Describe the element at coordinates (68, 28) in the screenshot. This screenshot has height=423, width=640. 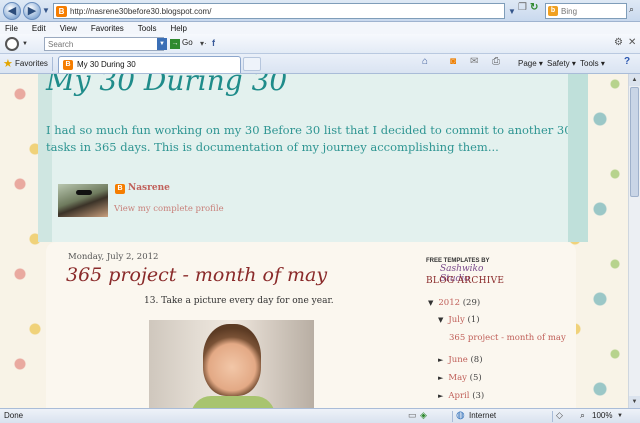
I see `menu-view: View` at that location.